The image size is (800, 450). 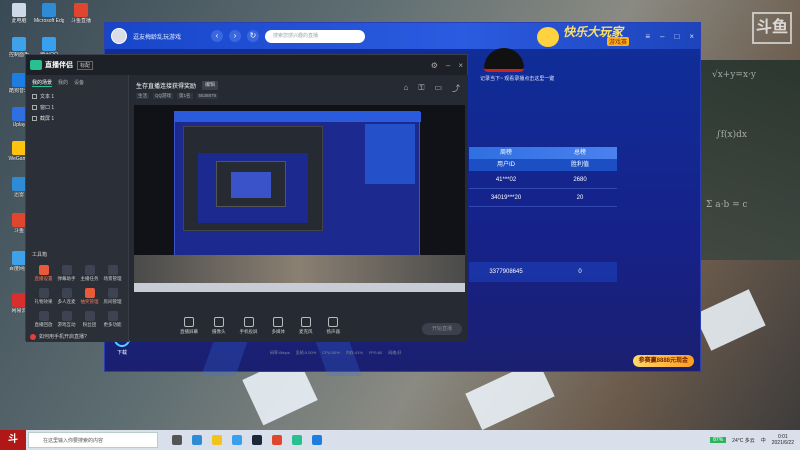 I want to click on stage-icons: ⌂ ⚿ ▭ ⤴, so click(x=432, y=88).